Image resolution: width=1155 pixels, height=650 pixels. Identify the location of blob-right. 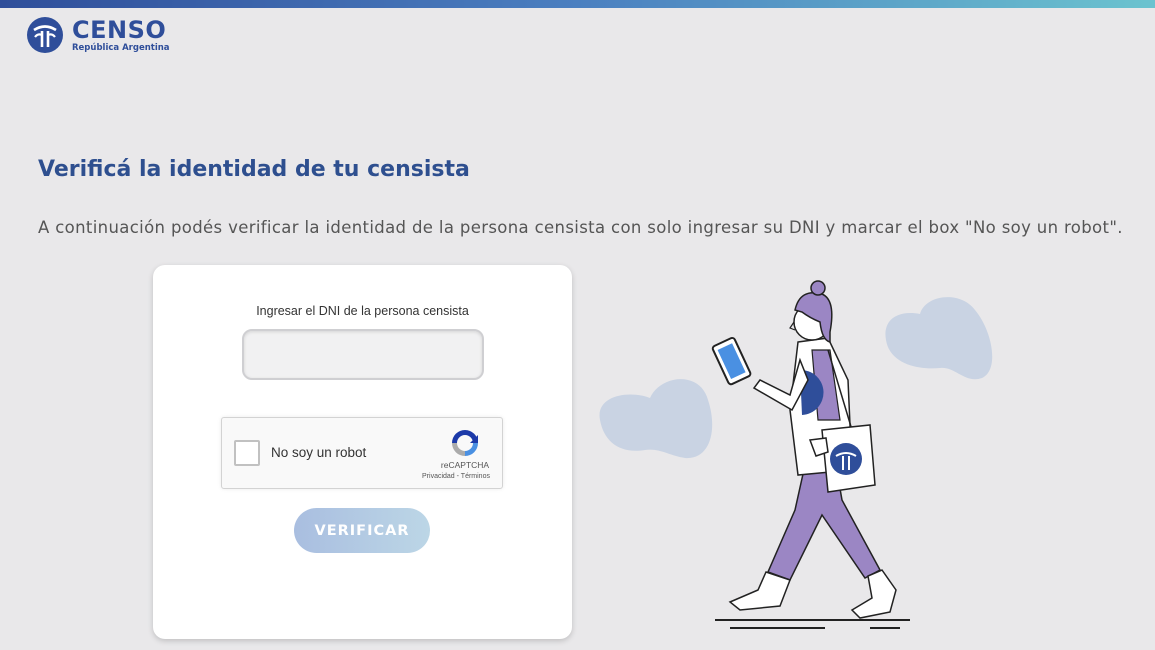
(939, 338).